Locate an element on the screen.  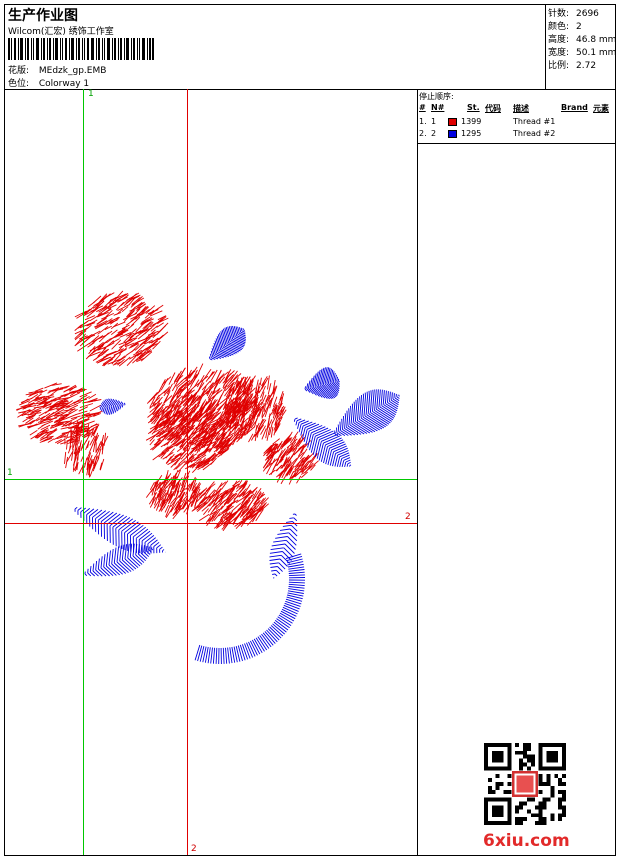
guide-line-green-horizontal is located at coordinates (211, 479).